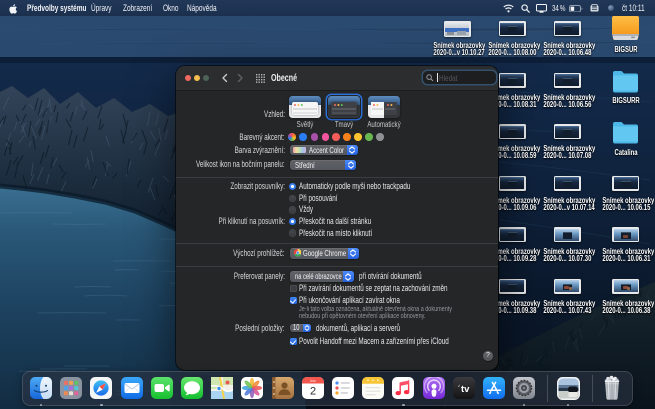 Image resolution: width=655 pixels, height=409 pixels. What do you see at coordinates (465, 389) in the screenshot?
I see `svg-text: tv` at bounding box center [465, 389].